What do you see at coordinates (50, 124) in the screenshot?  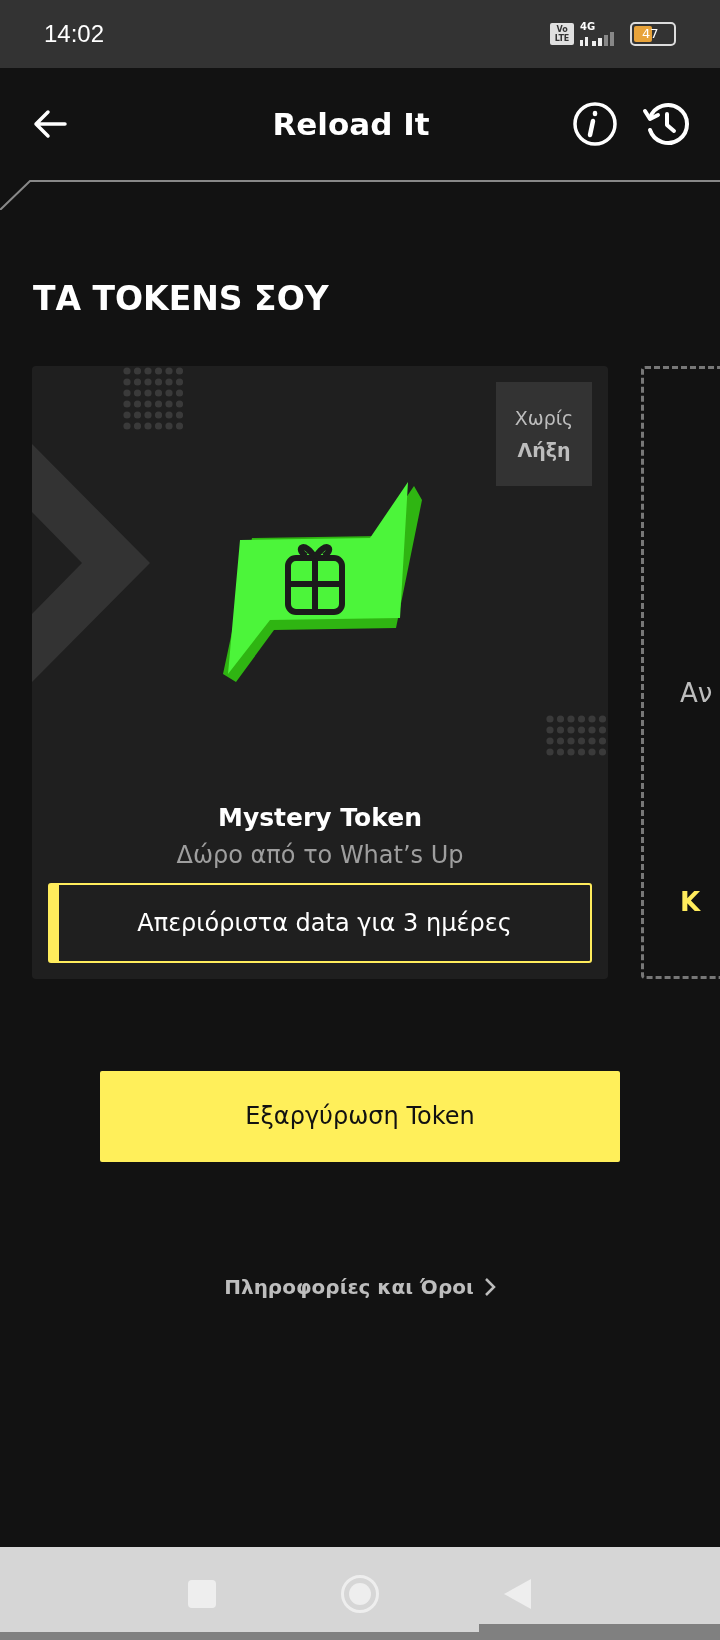 I see `back-arrow-icon` at bounding box center [50, 124].